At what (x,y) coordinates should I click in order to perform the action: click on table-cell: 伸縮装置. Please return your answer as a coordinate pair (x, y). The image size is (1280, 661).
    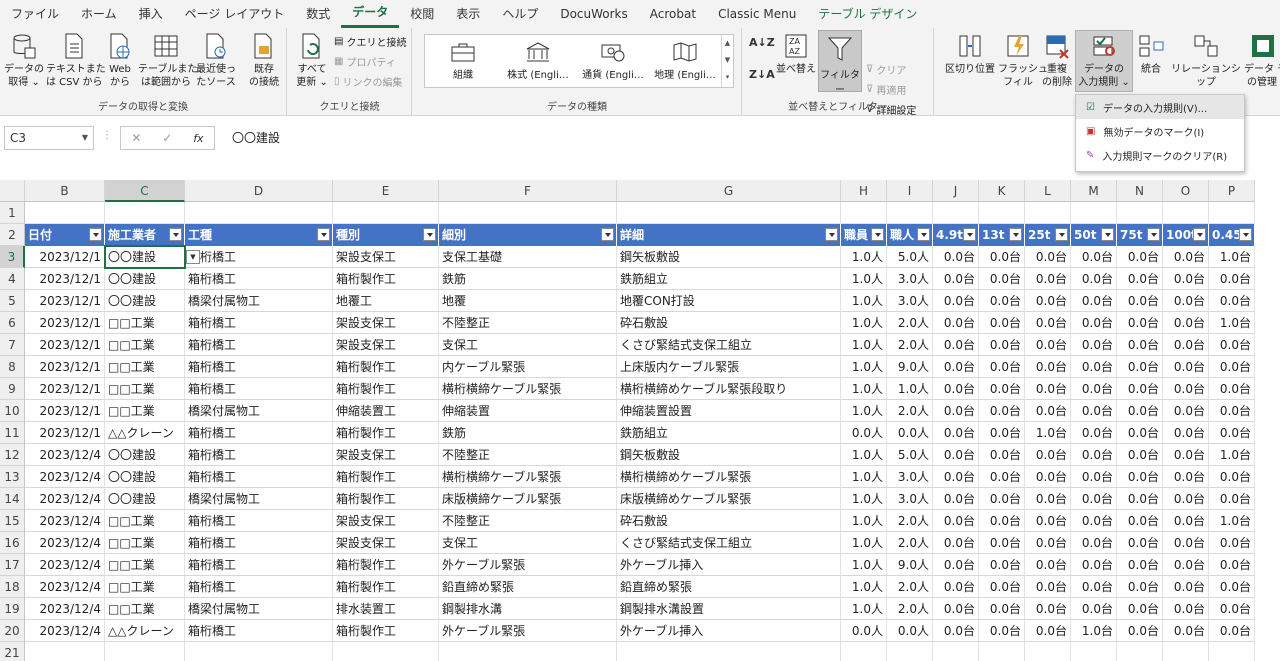
    Looking at the image, I should click on (528, 411).